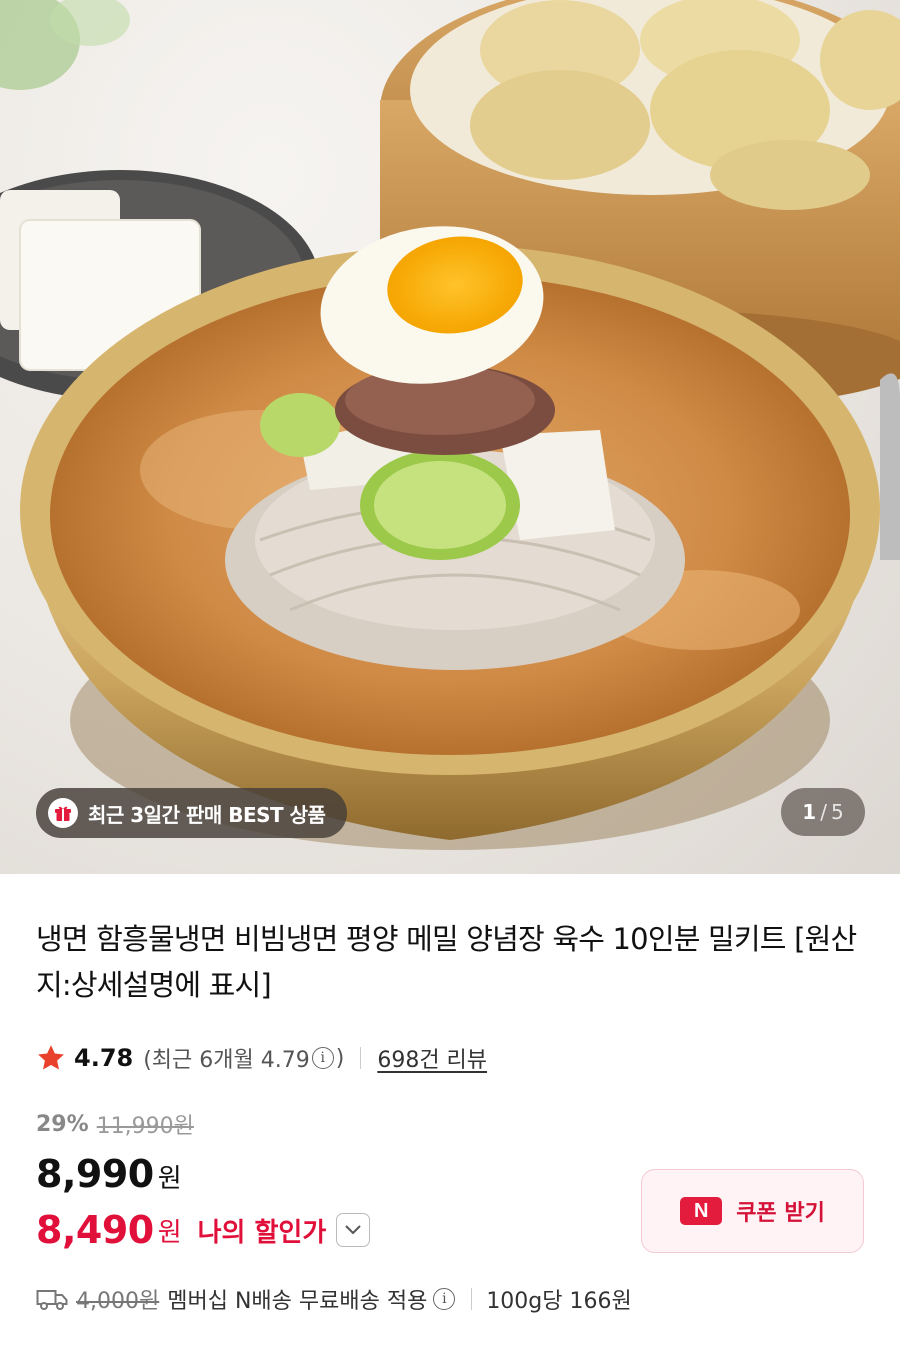 This screenshot has width=900, height=1355. What do you see at coordinates (52, 1300) in the screenshot?
I see `truck-icon` at bounding box center [52, 1300].